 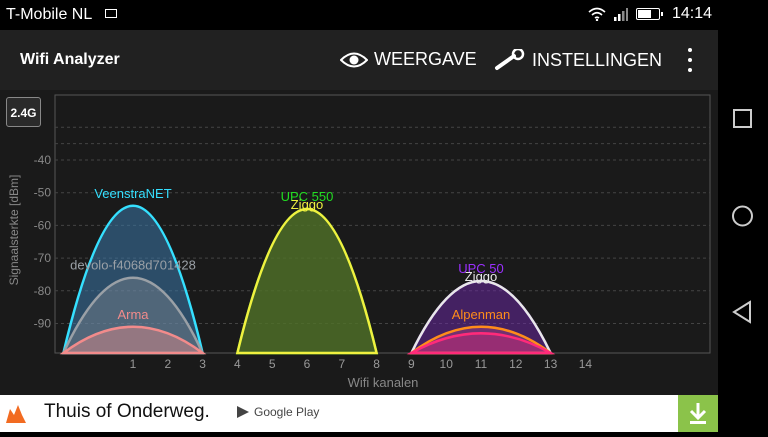 I want to click on recents-button-icon, so click(x=742, y=118).